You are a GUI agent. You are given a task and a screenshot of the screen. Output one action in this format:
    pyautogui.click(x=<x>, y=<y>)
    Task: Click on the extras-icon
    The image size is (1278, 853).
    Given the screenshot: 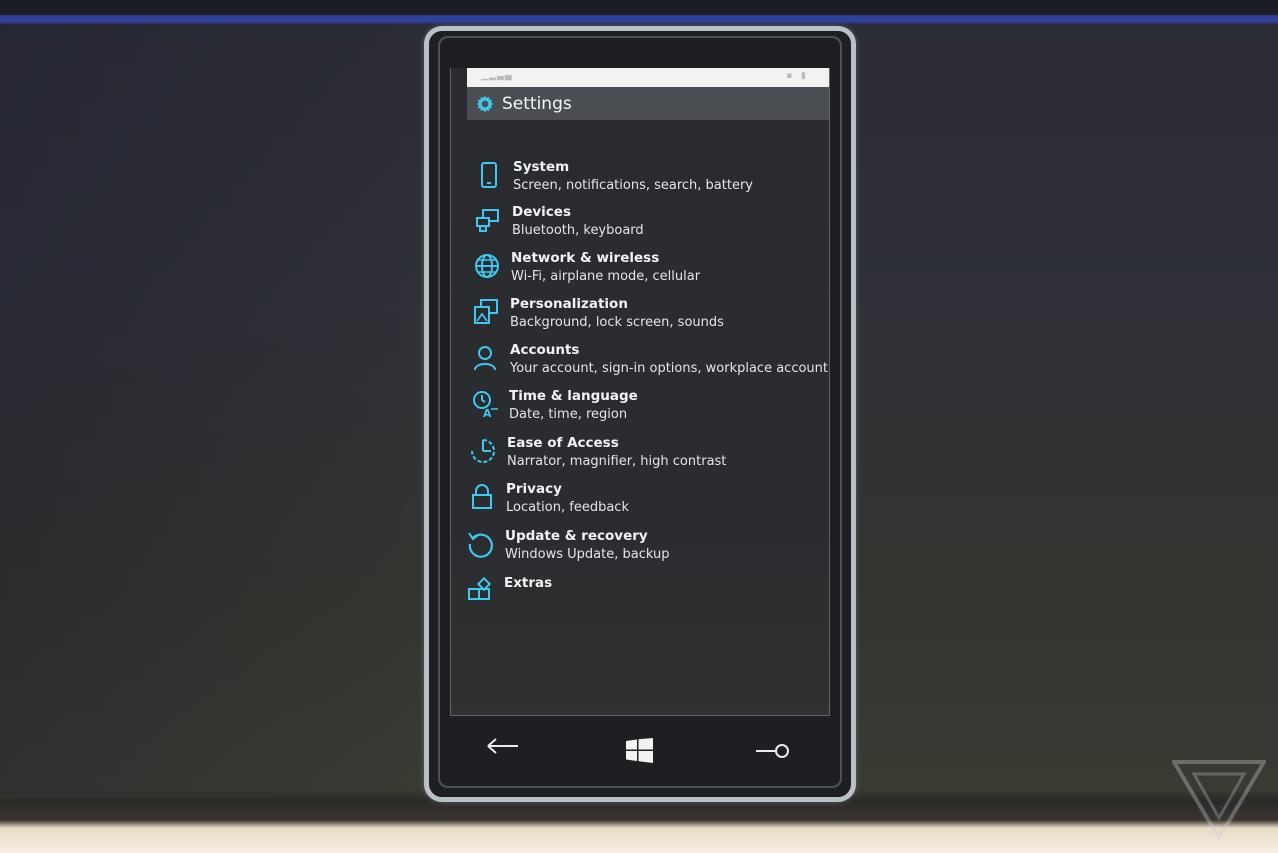 What is the action you would take?
    pyautogui.click(x=480, y=588)
    